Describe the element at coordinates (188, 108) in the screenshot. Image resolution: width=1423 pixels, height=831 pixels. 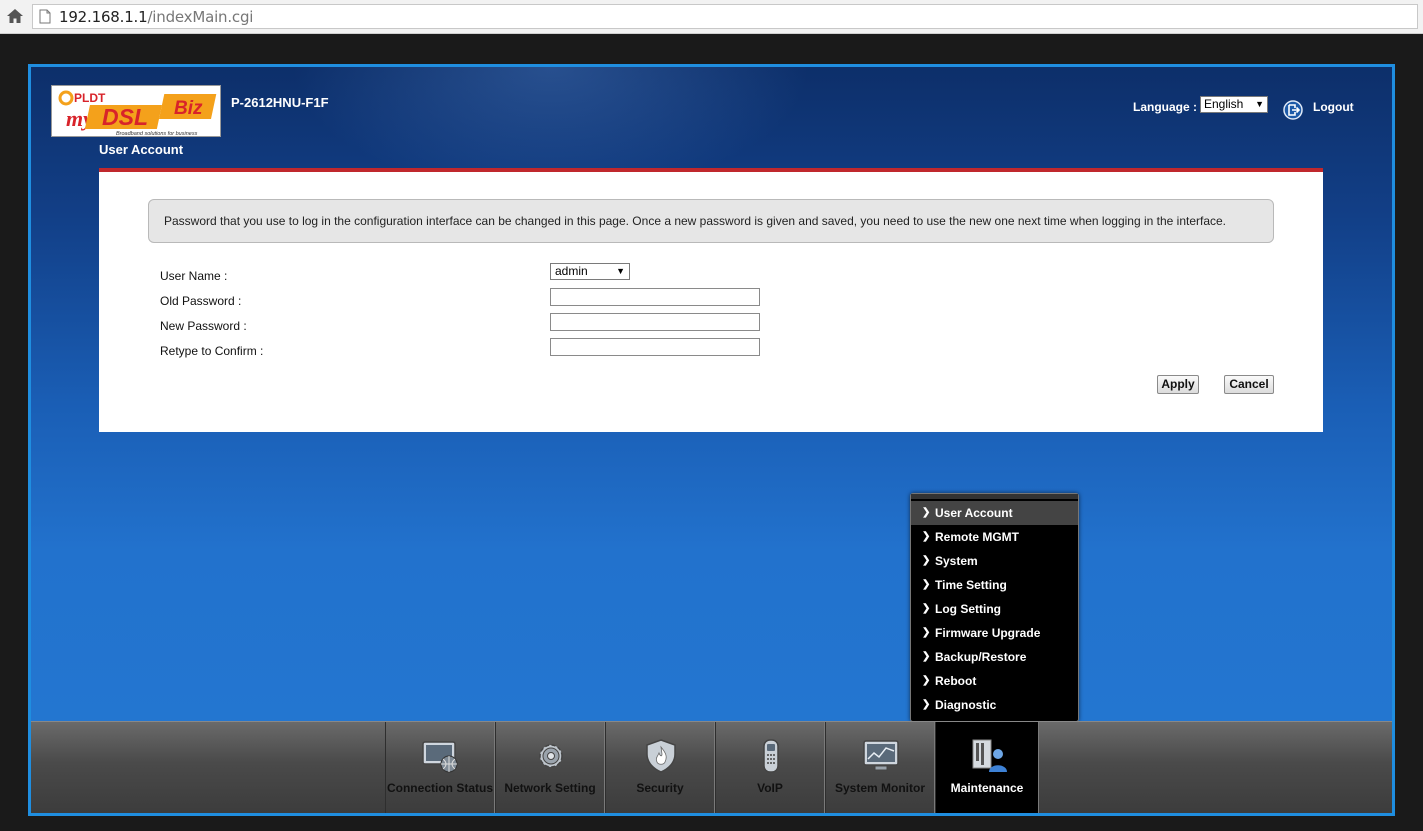
I see `svg-text: Biz` at that location.